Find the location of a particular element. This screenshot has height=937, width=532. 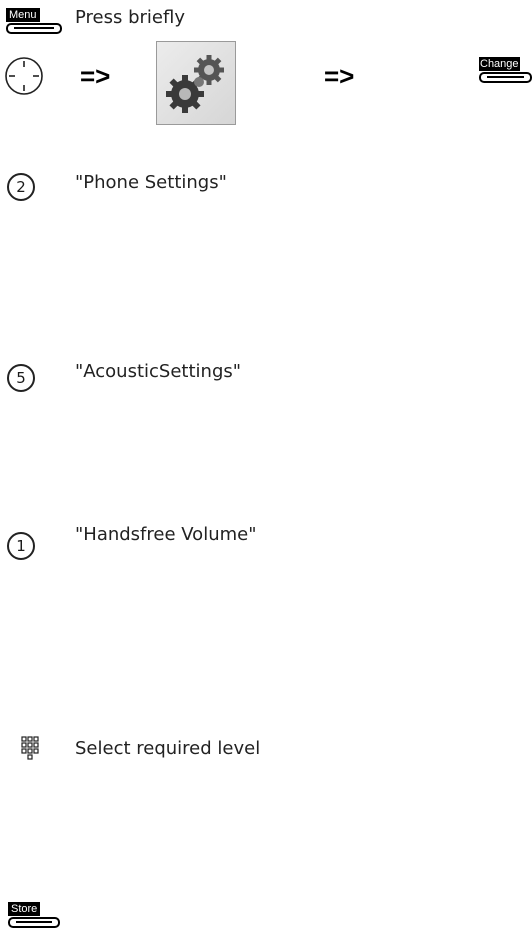

acoustic-settings-text: "AcousticSettings" is located at coordinates (158, 371).